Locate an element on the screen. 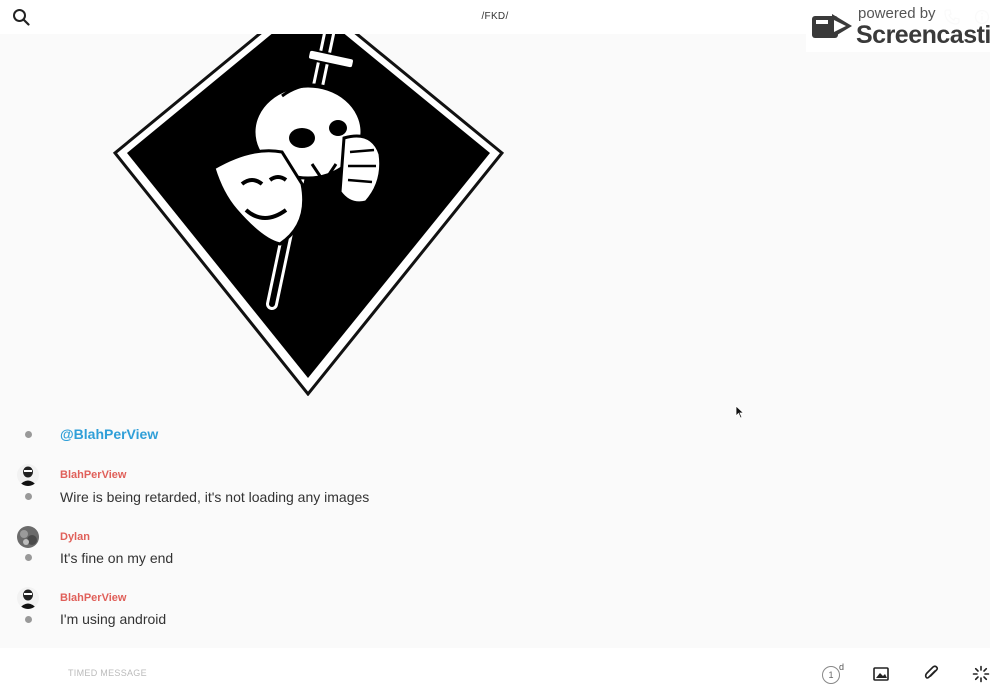 This screenshot has width=990, height=700. message-input: TIMED MESSAGE is located at coordinates (107, 673).